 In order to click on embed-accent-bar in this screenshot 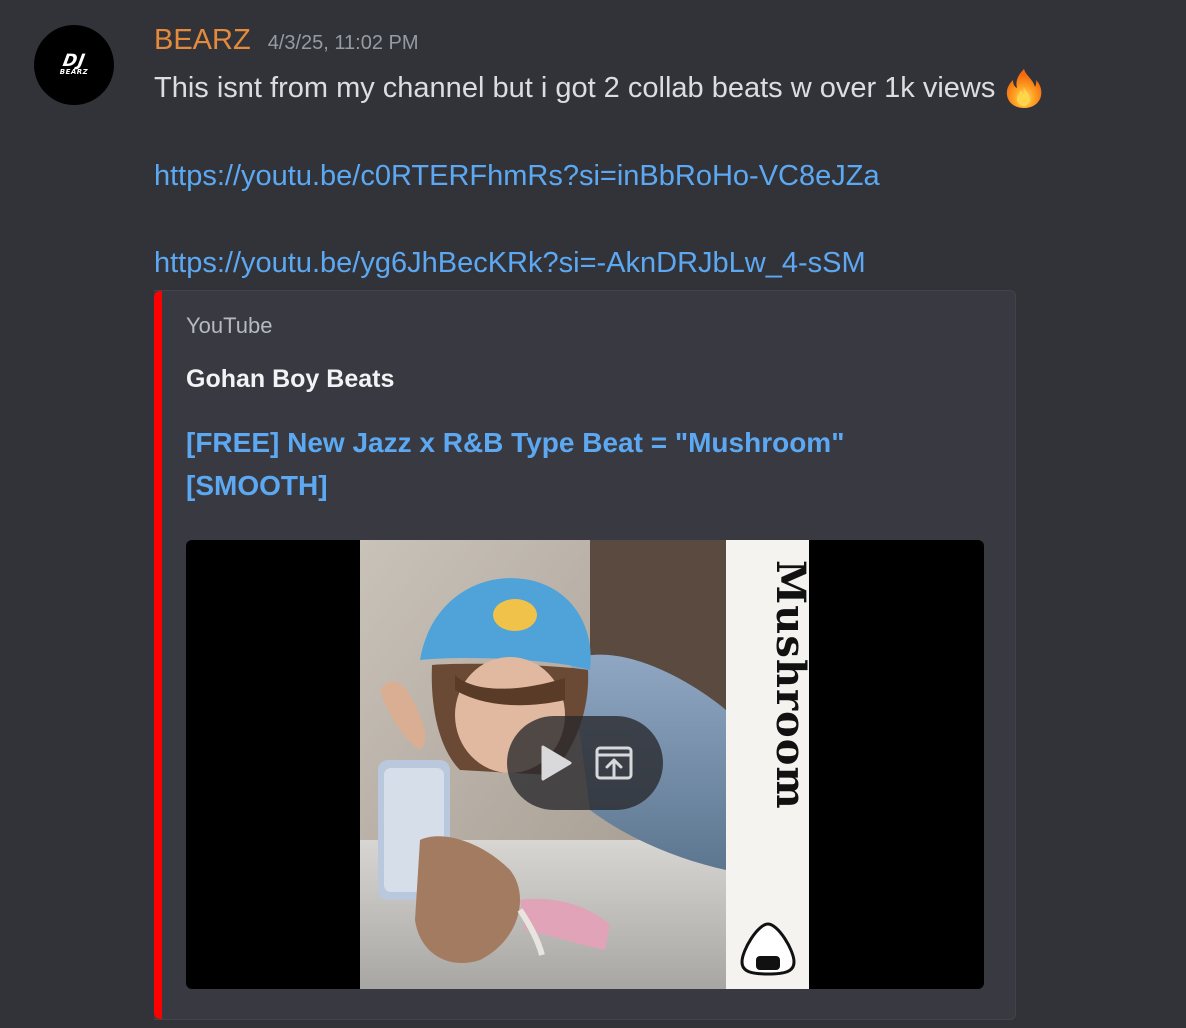, I will do `click(158, 655)`.